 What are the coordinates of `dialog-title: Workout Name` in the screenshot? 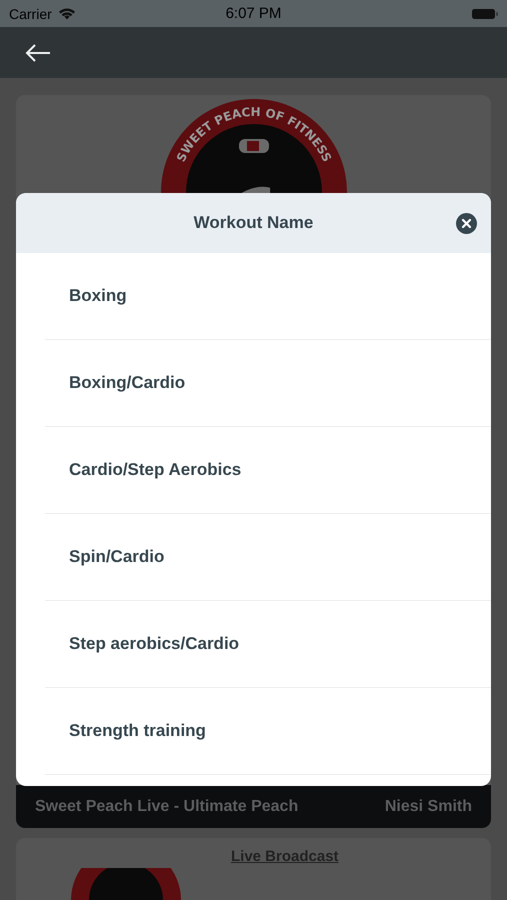 It's located at (254, 223).